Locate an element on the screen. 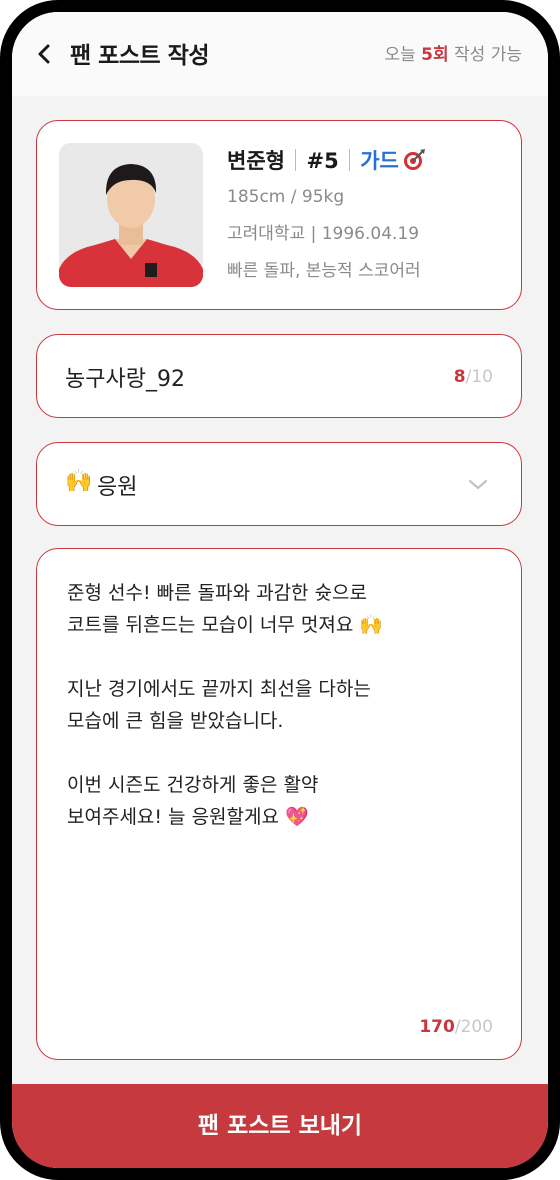  quota-suffix: 작성 가능 is located at coordinates (485, 55).